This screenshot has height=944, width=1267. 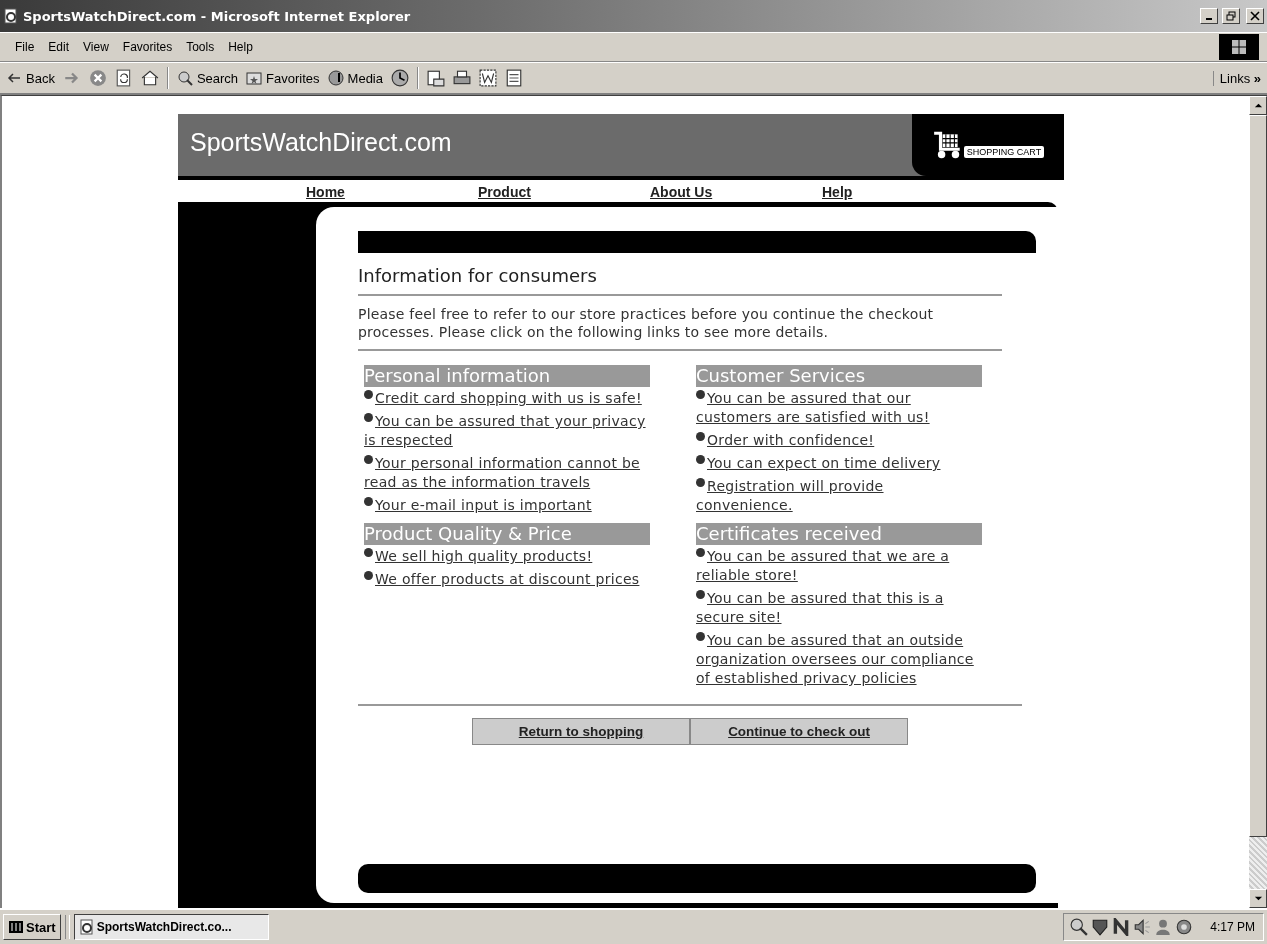 I want to click on menu-item: Help, so click(x=240, y=47).